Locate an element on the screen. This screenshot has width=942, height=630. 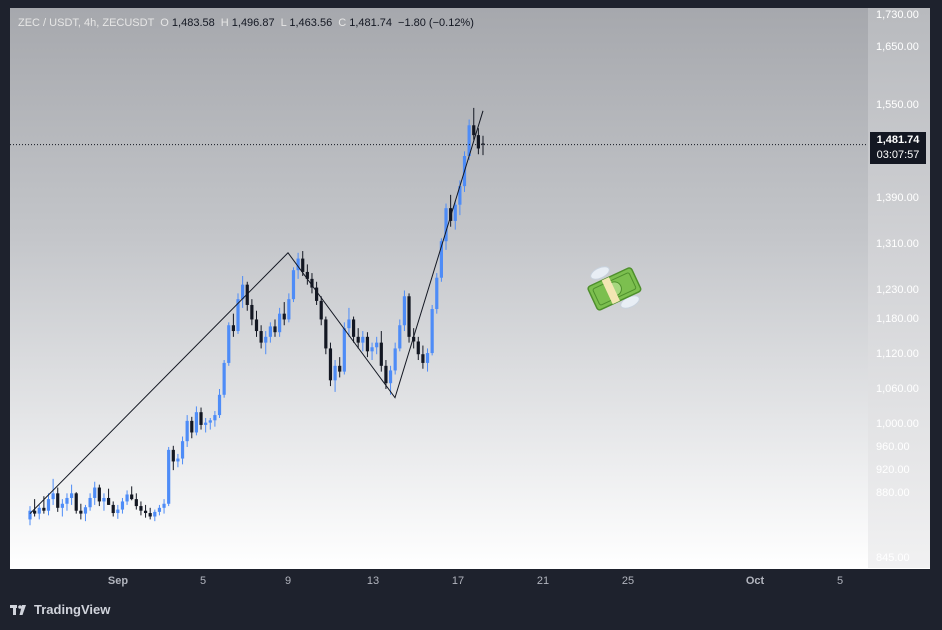
bar-countdown-label: 03:07:57 is located at coordinates (898, 156).